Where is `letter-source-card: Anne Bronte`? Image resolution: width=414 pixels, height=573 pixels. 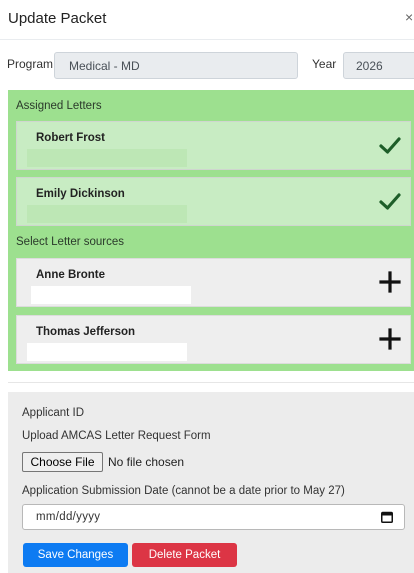
letter-source-card: Anne Bronte is located at coordinates (213, 282).